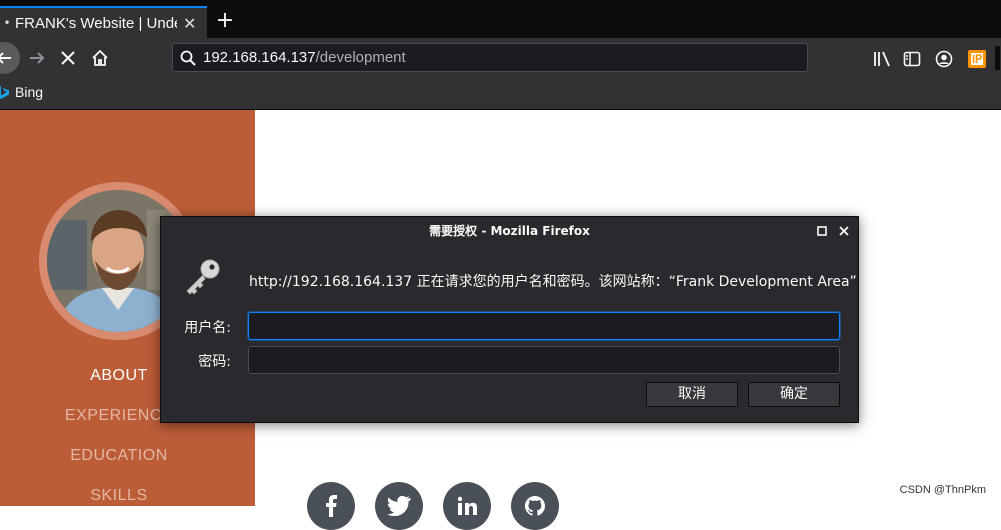  I want to click on ok-button: 确定, so click(794, 394).